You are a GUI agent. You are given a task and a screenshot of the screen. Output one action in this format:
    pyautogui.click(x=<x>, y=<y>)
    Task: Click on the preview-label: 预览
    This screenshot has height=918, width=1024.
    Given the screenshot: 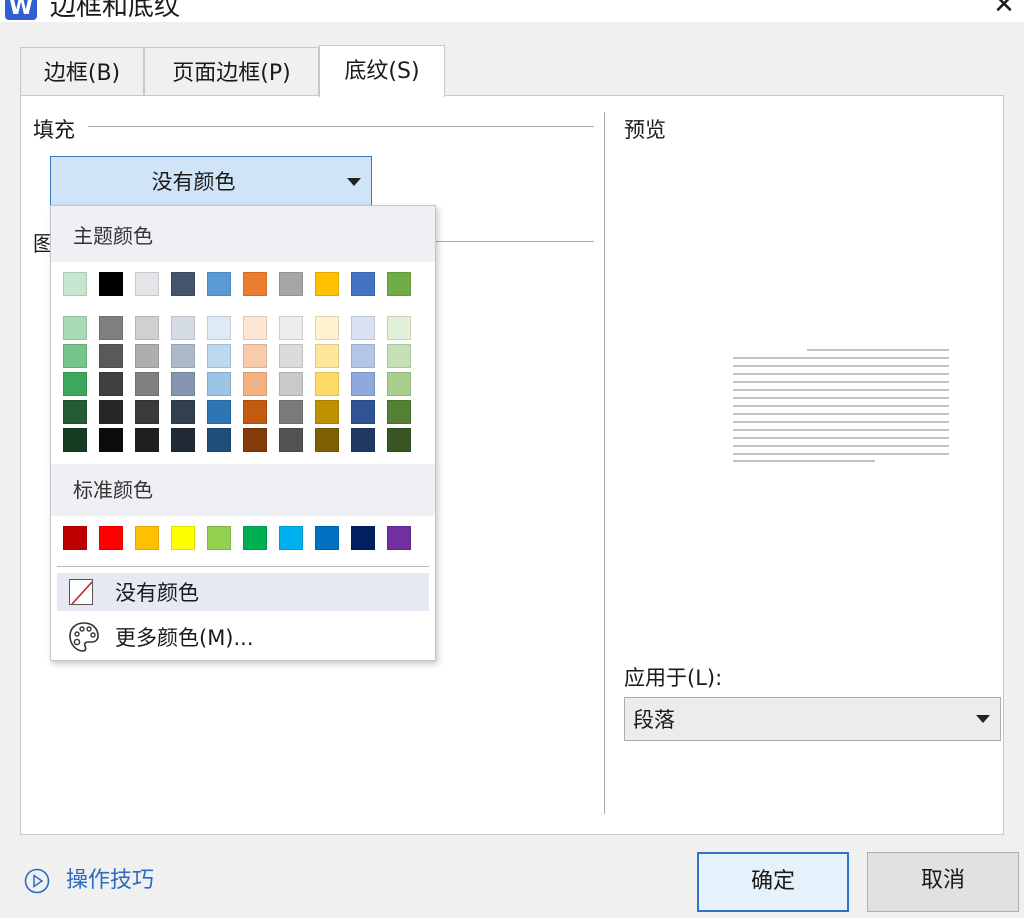 What is the action you would take?
    pyautogui.click(x=645, y=129)
    